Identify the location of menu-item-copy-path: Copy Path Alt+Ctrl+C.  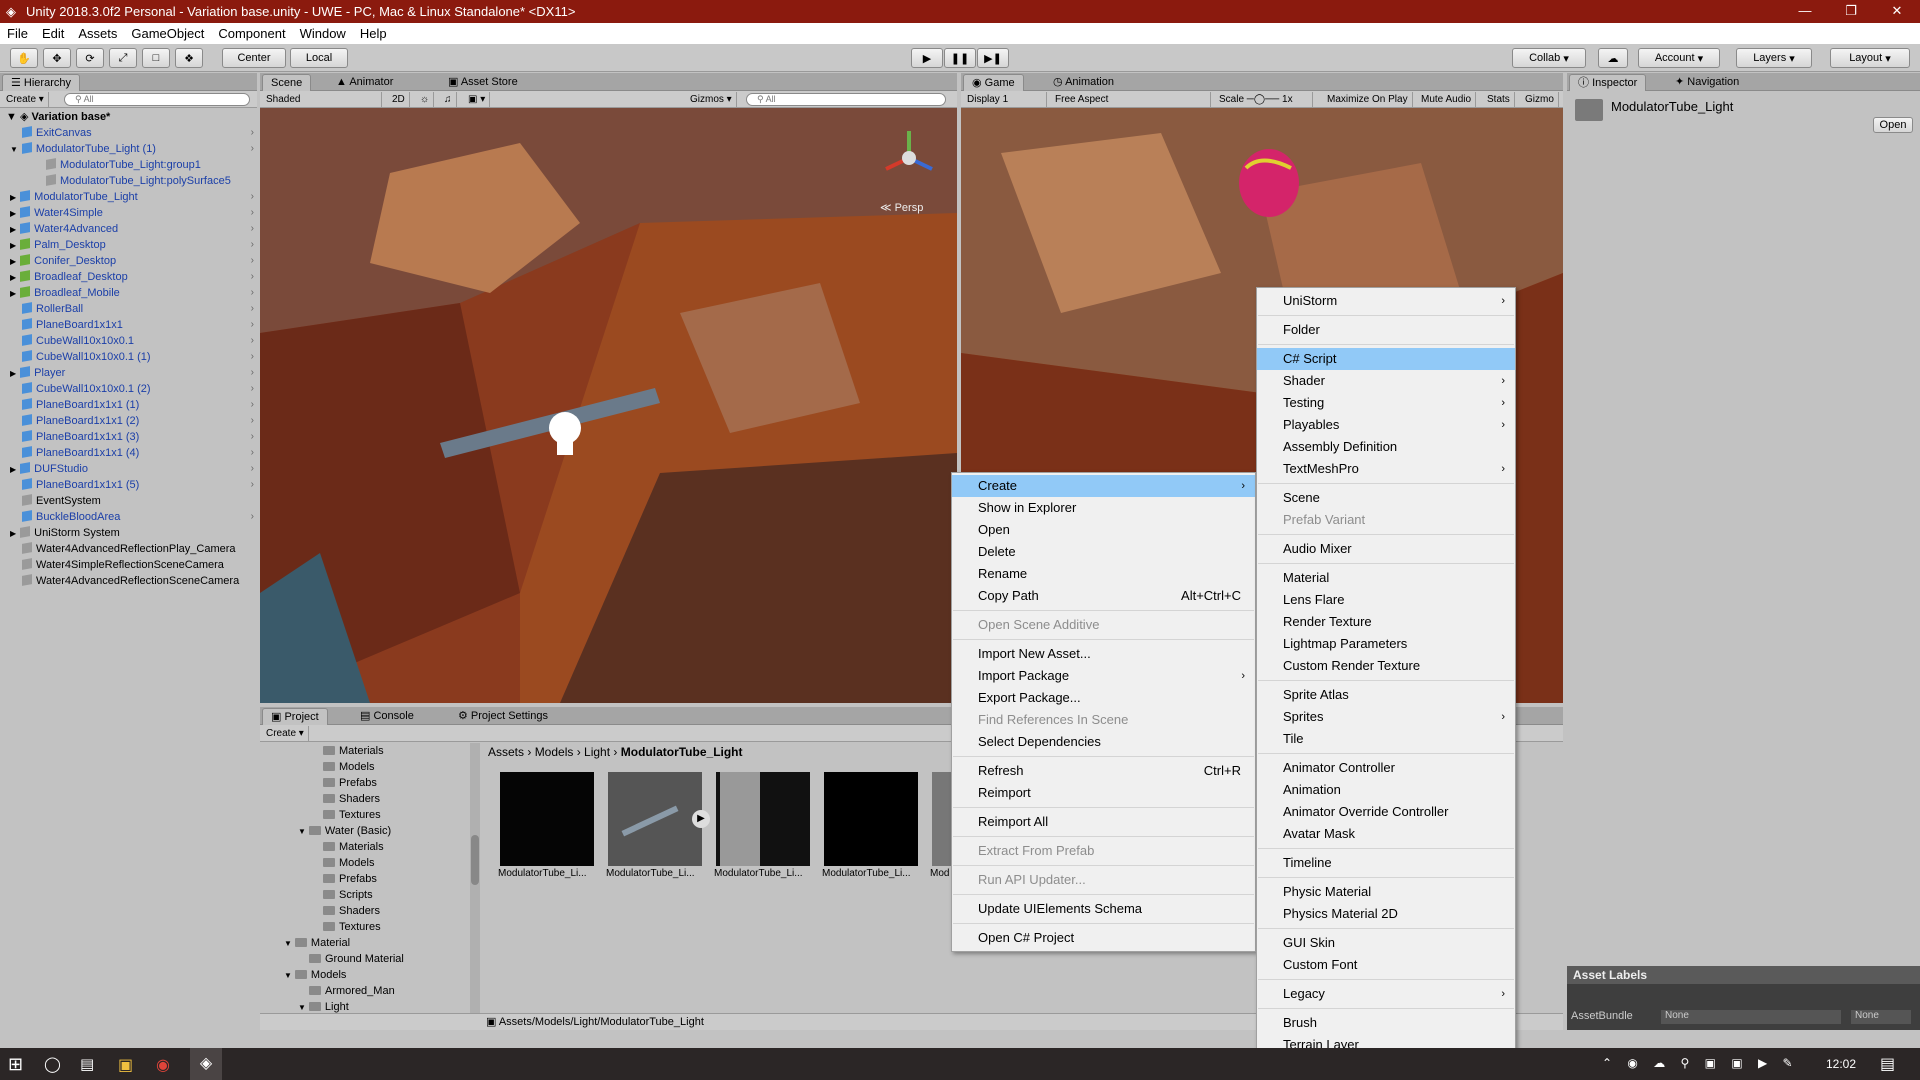
(1103, 596).